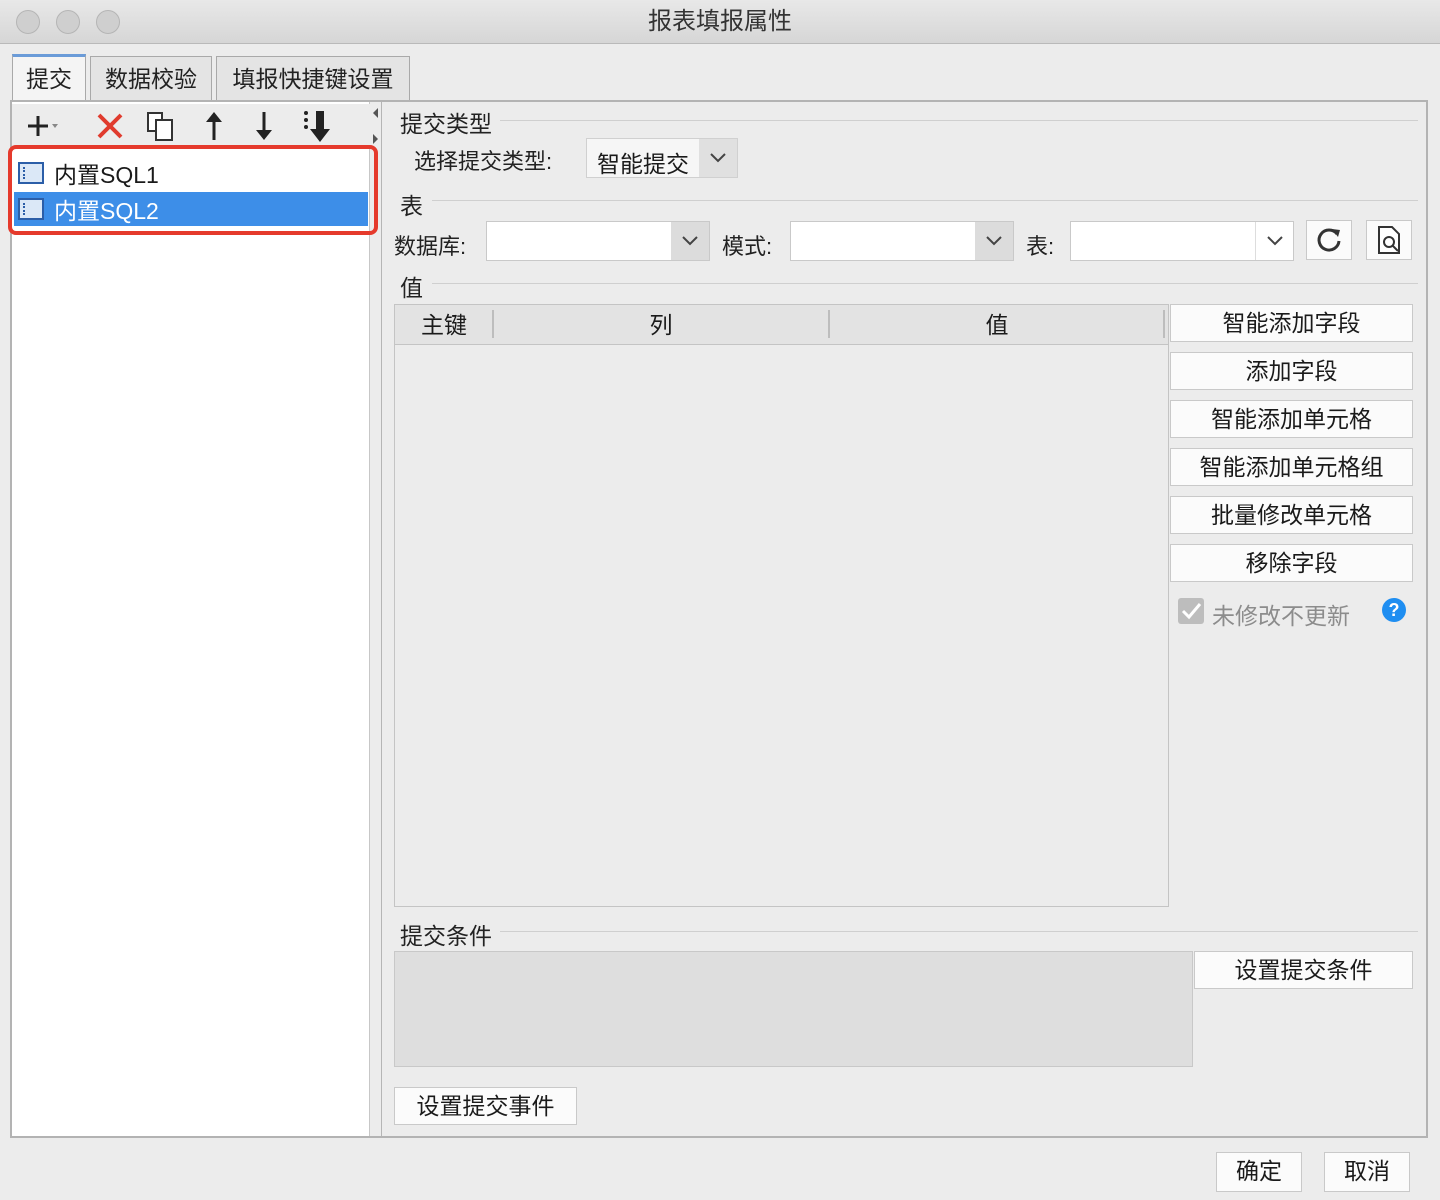 This screenshot has width=1440, height=1200. I want to click on refresh-icon, so click(1329, 240).